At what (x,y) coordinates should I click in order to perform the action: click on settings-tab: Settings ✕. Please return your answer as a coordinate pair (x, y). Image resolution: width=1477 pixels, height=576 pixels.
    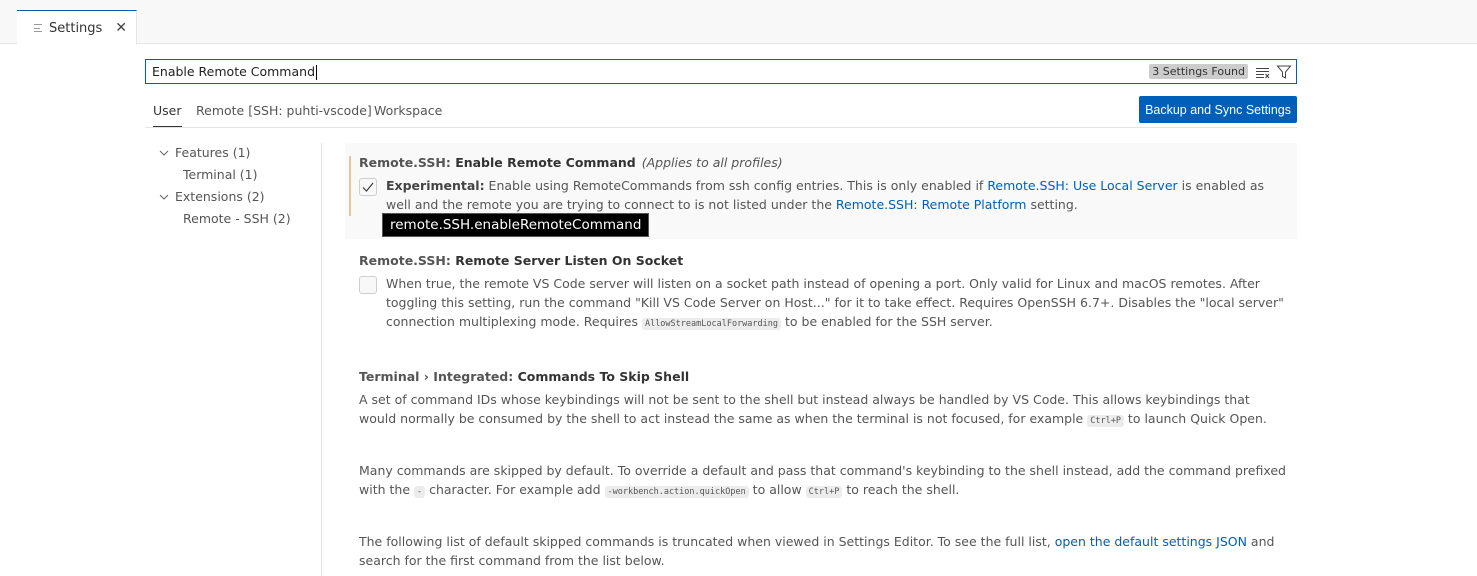
    Looking at the image, I should click on (77, 27).